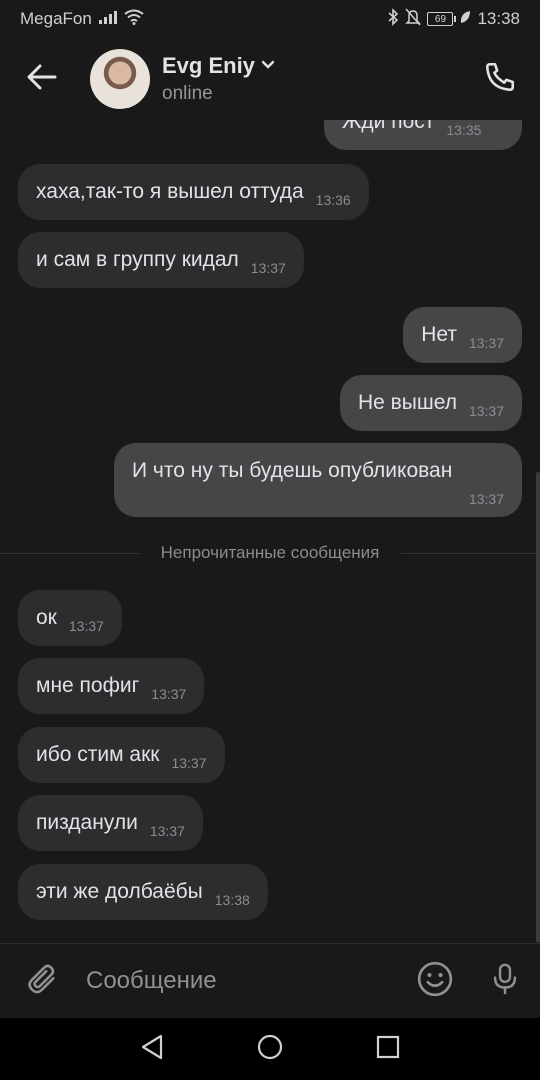 The width and height of the screenshot is (540, 1080). I want to click on unread-divider: Непрочитанные сообщения, so click(270, 553).